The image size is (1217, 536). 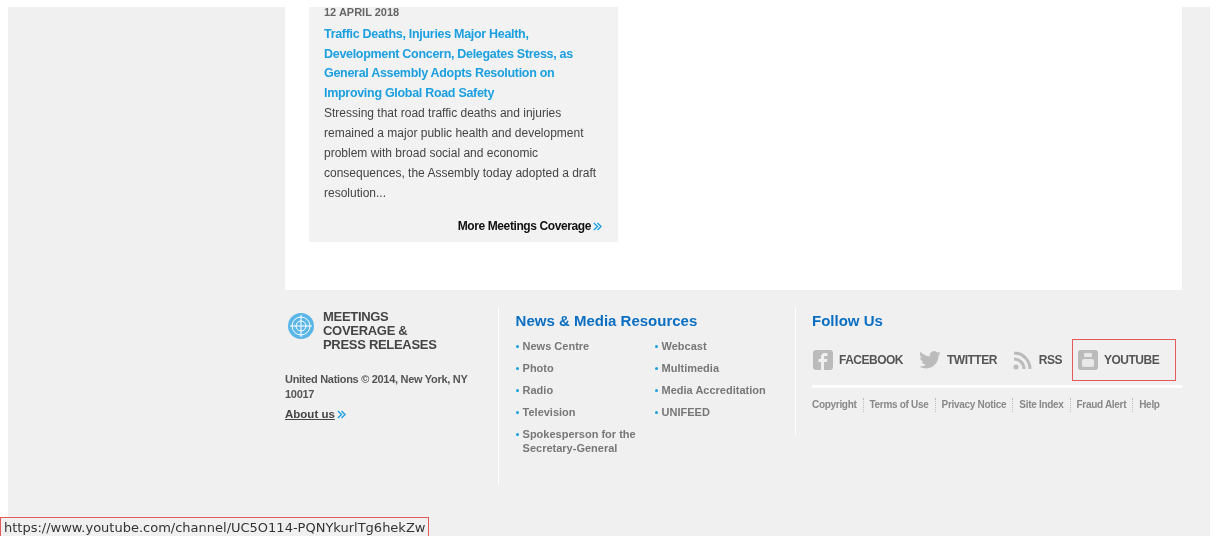 I want to click on legal-link: Privacy Notice, so click(x=973, y=405).